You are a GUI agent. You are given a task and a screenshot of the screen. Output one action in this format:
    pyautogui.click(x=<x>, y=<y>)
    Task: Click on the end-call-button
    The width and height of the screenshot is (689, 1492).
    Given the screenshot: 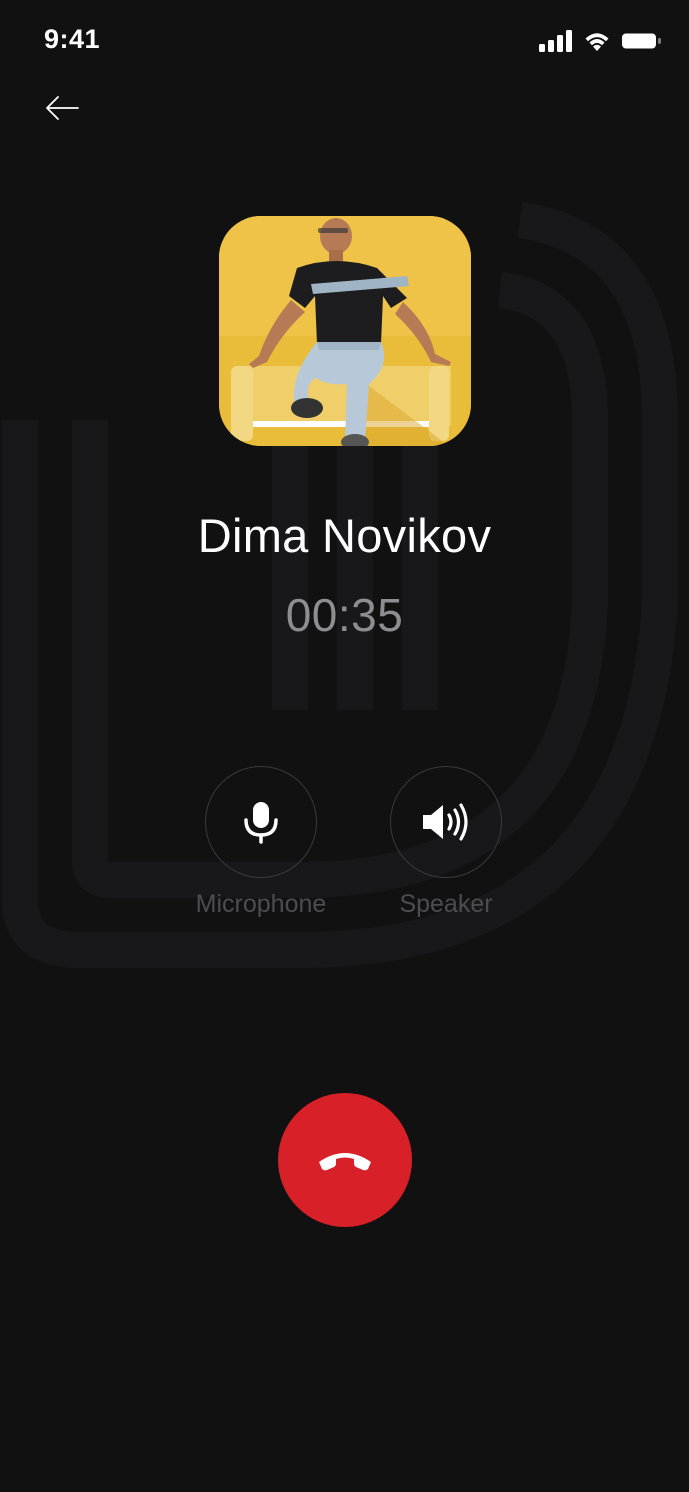 What is the action you would take?
    pyautogui.click(x=345, y=1160)
    